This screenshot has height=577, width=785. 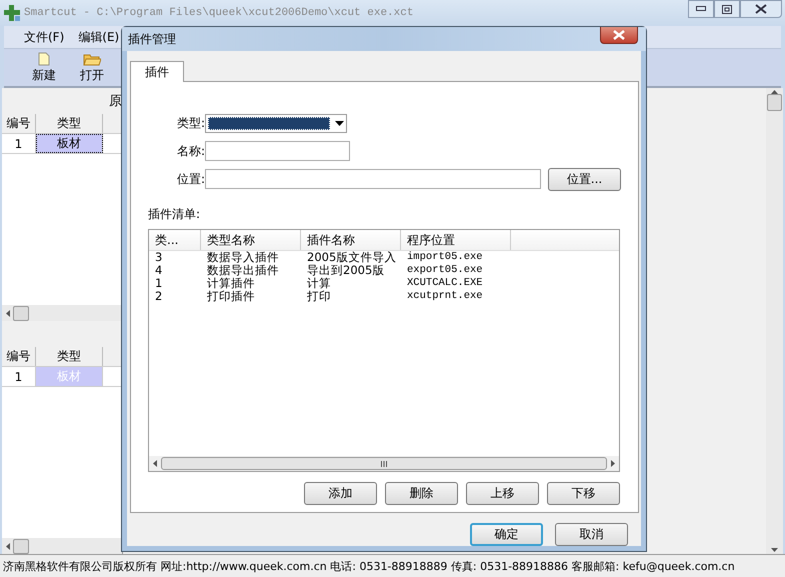 I want to click on list-row: 1 计算插件 计算 XCUTCALC.EXE, so click(x=384, y=283).